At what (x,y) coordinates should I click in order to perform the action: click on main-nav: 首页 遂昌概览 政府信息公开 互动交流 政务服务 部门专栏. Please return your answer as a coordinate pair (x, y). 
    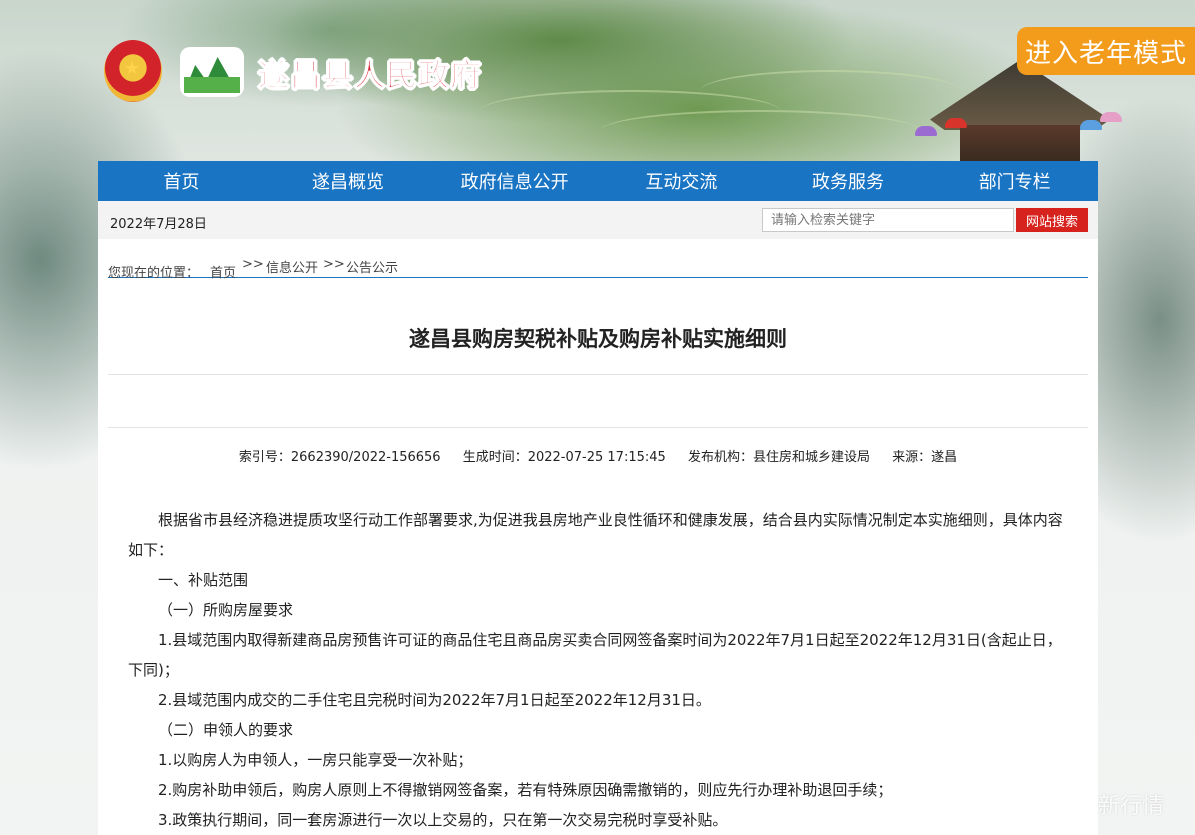
    Looking at the image, I should click on (598, 181).